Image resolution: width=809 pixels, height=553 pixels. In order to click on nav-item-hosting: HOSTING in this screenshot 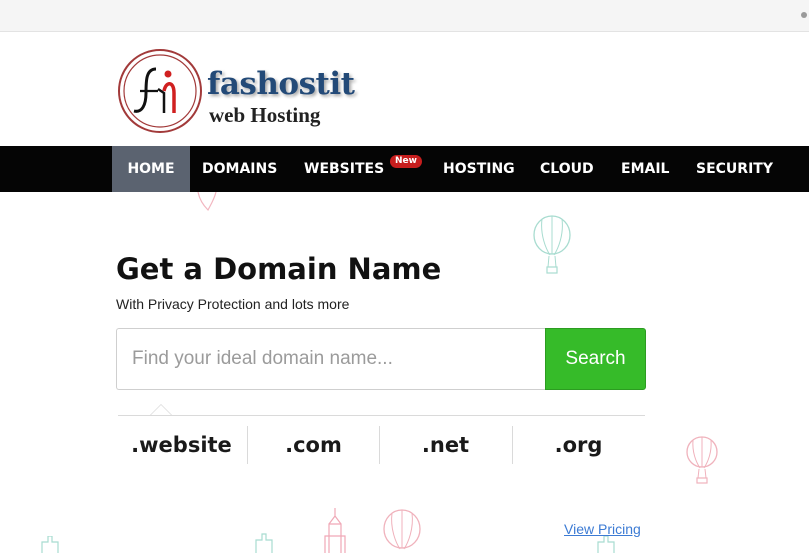, I will do `click(479, 169)`.